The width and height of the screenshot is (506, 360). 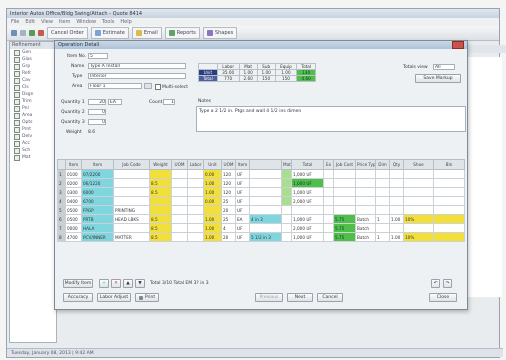 What do you see at coordinates (33, 101) in the screenshot?
I see `tree-item: Trim` at bounding box center [33, 101].